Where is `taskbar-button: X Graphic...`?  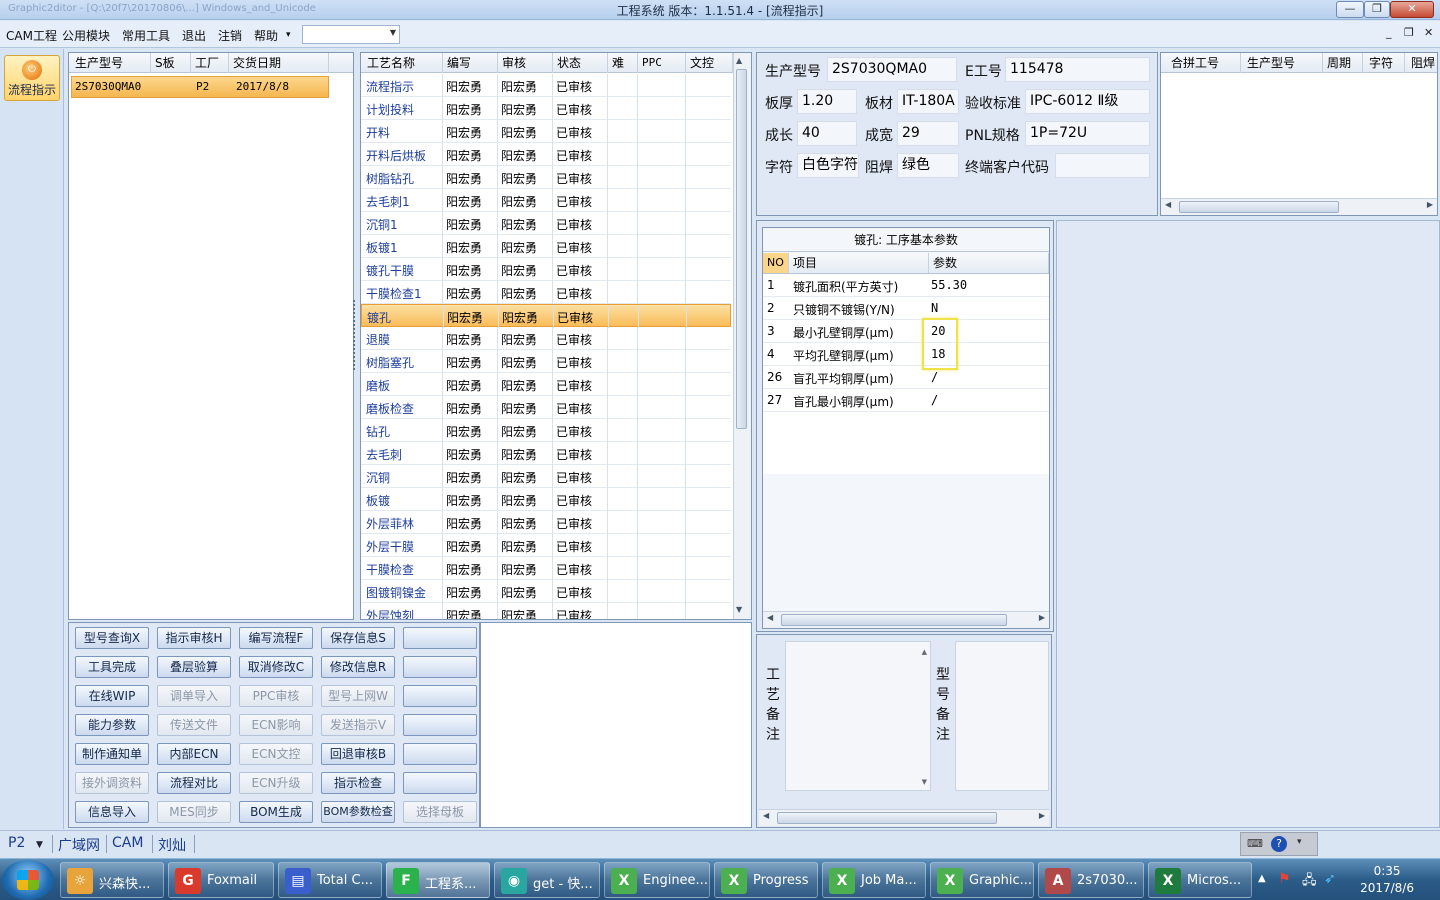
taskbar-button: X Graphic... is located at coordinates (982, 880).